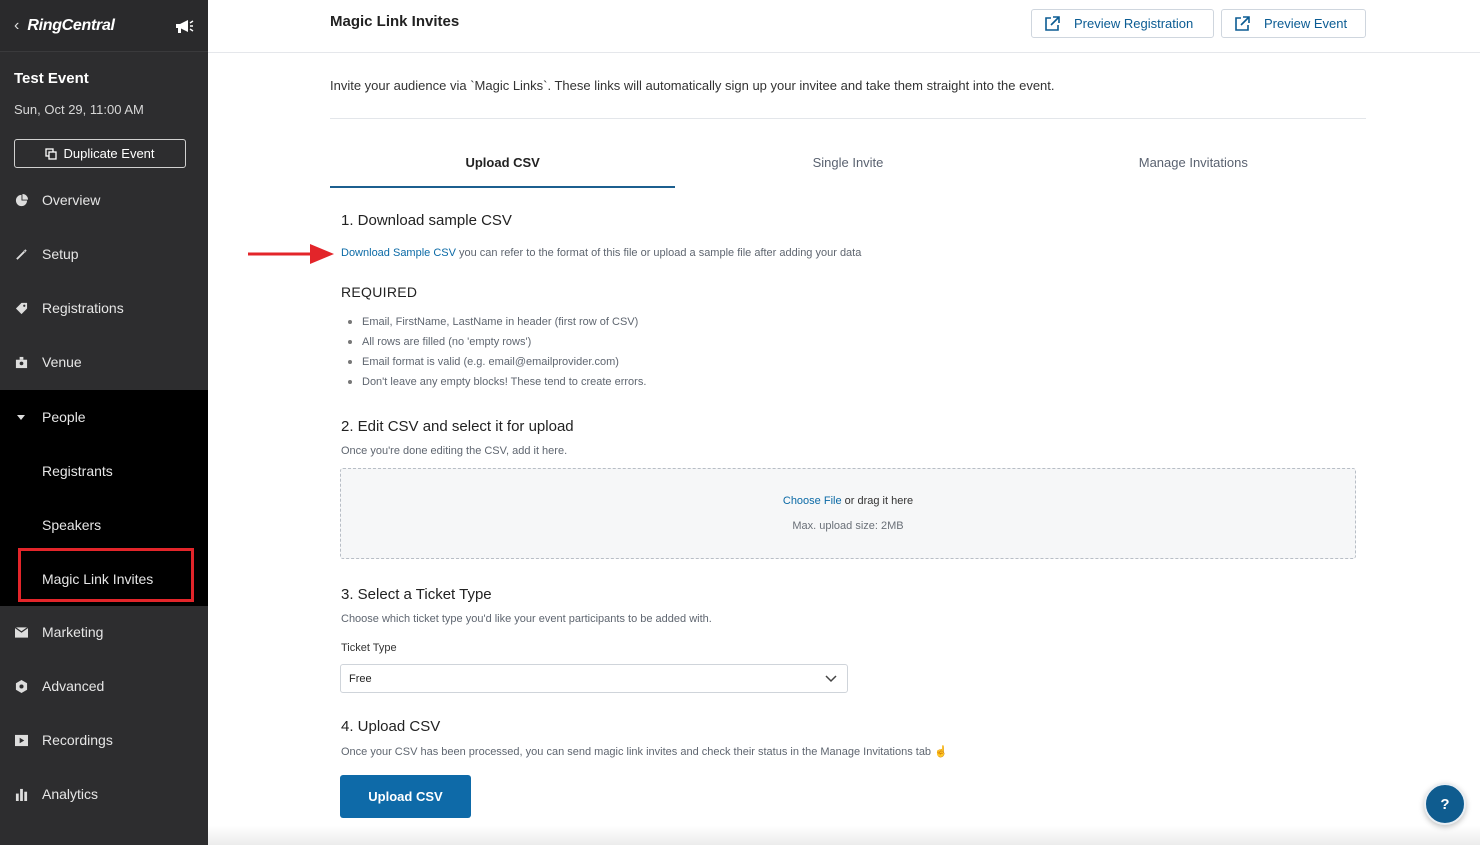 This screenshot has height=845, width=1480. What do you see at coordinates (21, 308) in the screenshot?
I see `tag-icon` at bounding box center [21, 308].